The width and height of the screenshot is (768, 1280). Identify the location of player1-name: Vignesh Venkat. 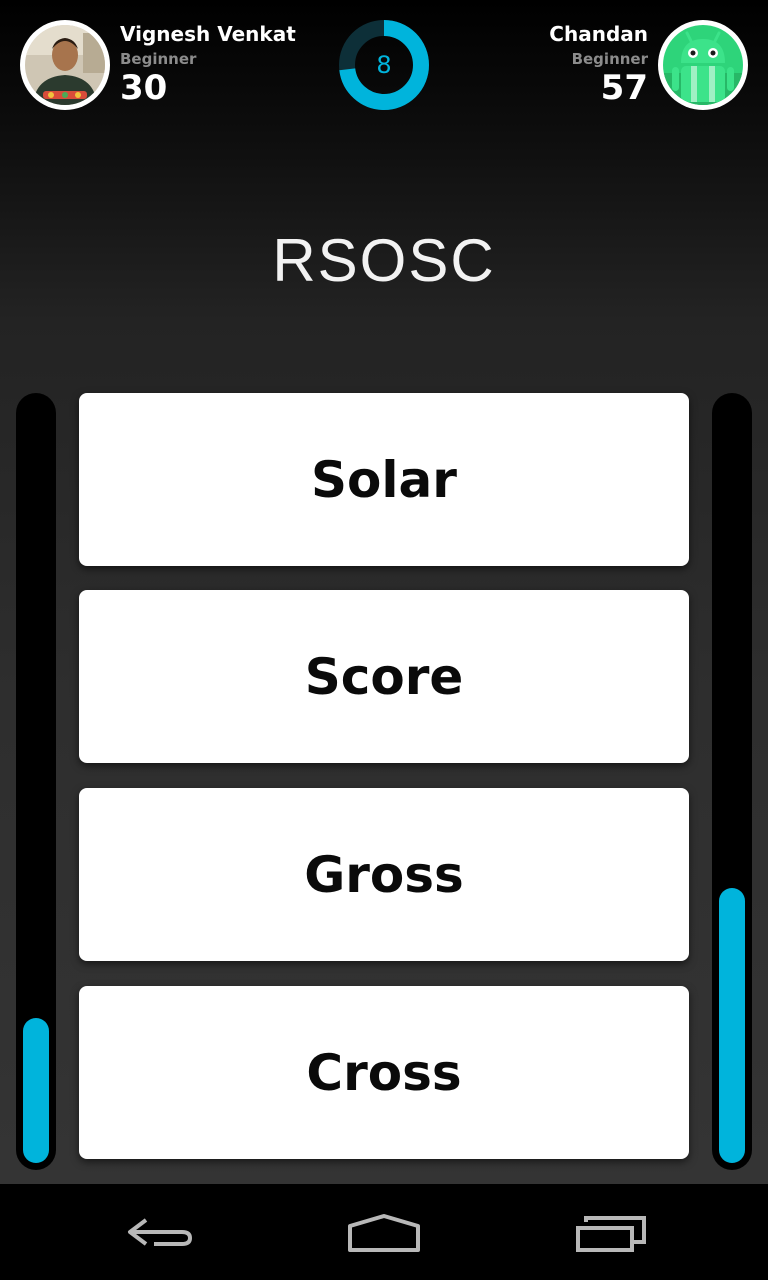
(208, 34).